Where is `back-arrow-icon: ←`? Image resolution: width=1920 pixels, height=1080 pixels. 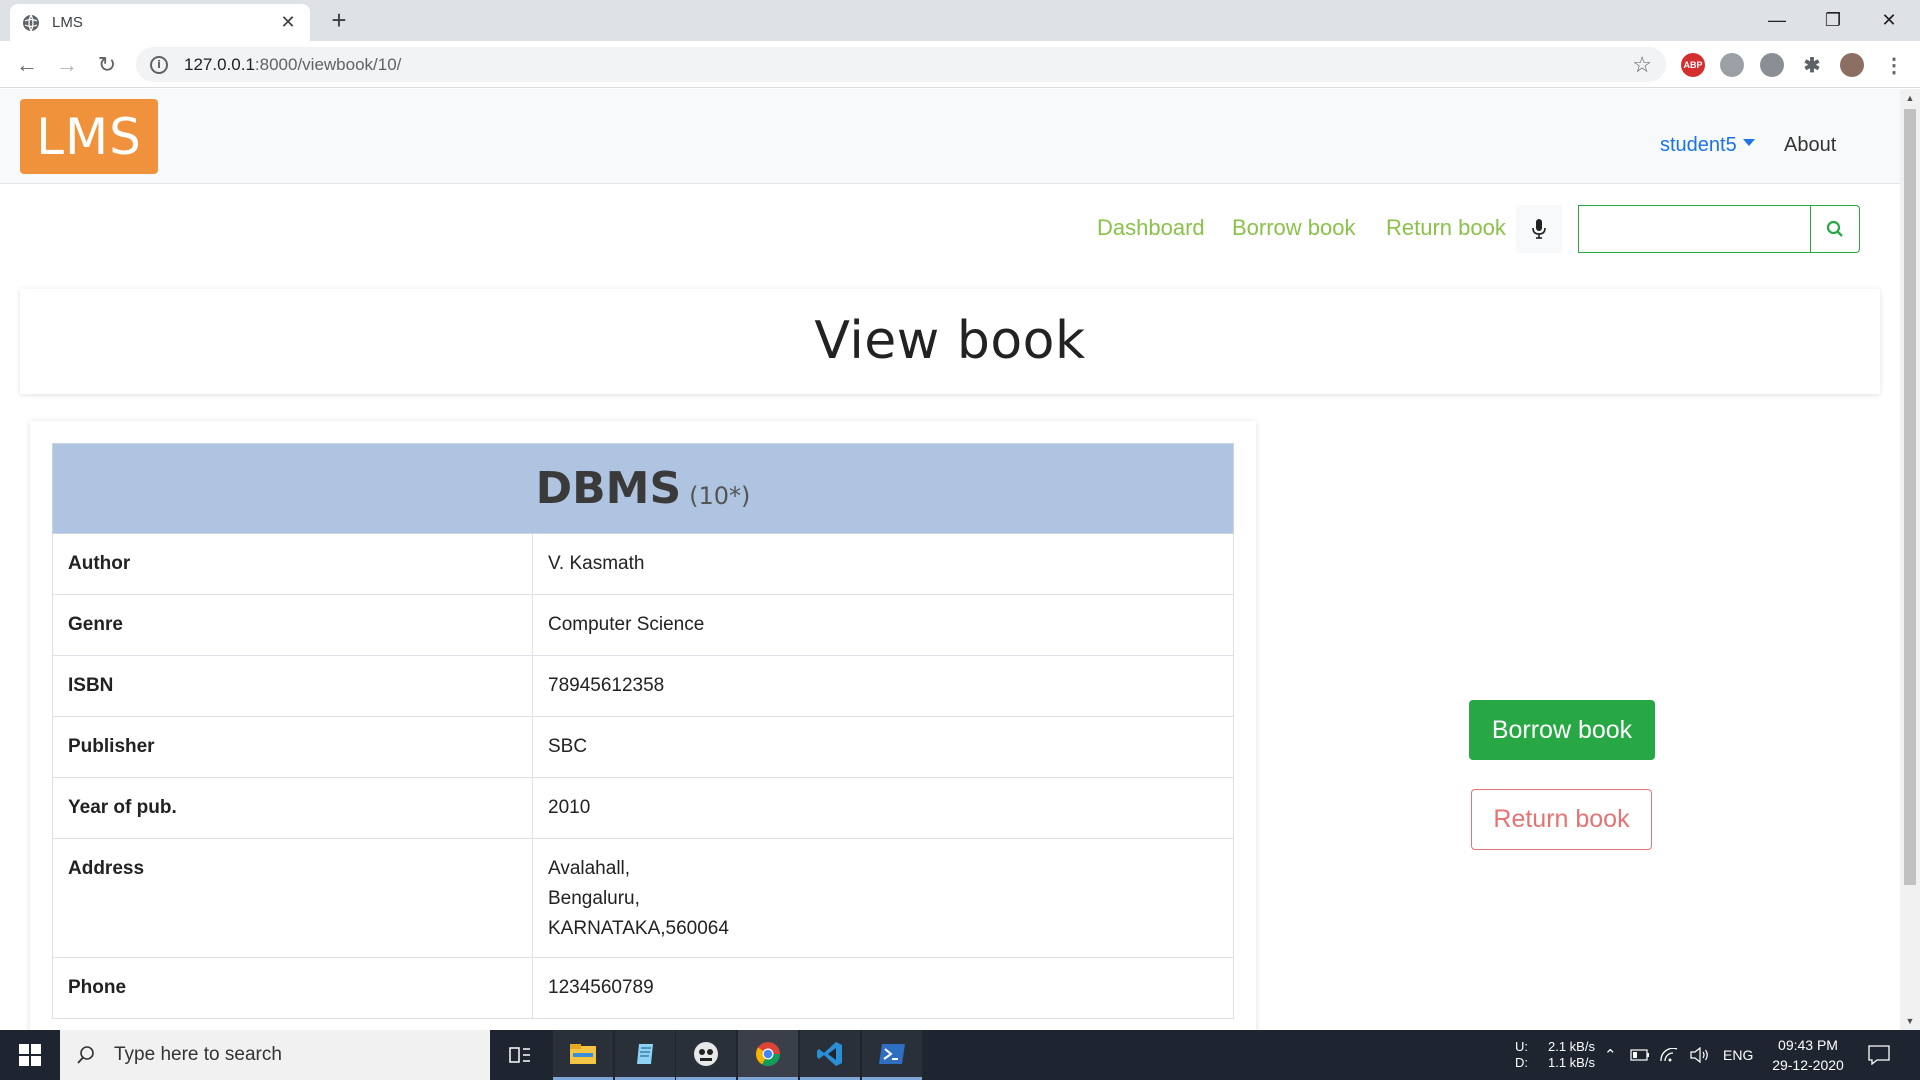 back-arrow-icon: ← is located at coordinates (27, 65).